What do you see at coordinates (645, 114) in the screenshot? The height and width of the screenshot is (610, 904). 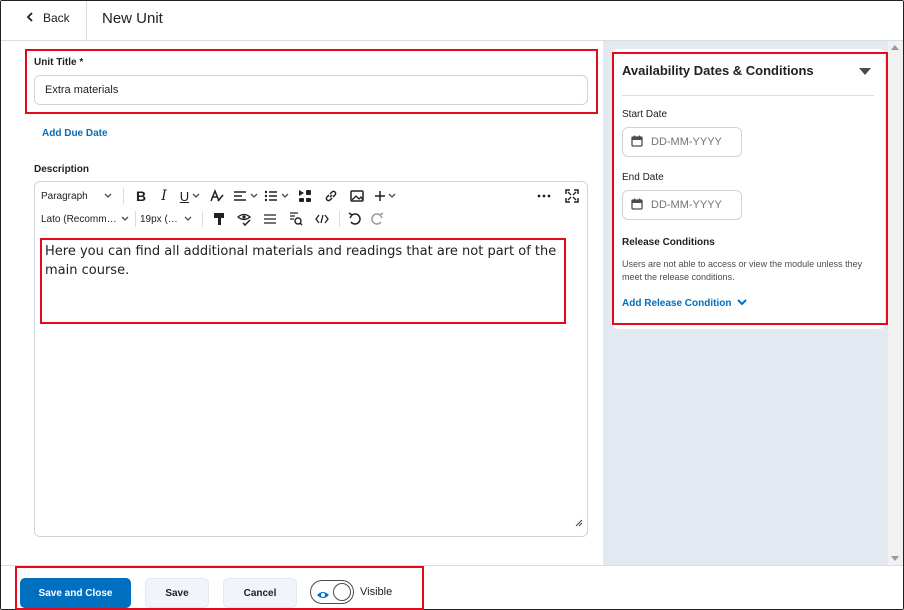 I see `start-date-label: Start Date` at bounding box center [645, 114].